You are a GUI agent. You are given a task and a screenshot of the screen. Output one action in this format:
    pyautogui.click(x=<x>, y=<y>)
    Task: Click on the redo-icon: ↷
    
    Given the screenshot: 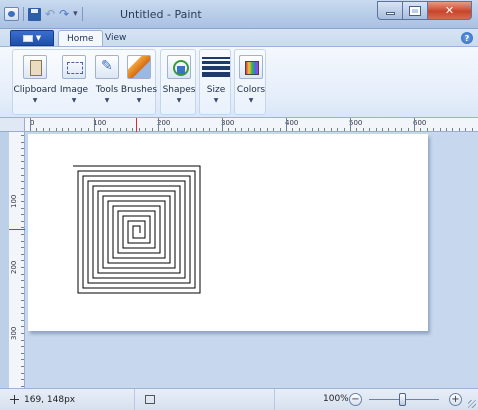 What is the action you would take?
    pyautogui.click(x=64, y=14)
    